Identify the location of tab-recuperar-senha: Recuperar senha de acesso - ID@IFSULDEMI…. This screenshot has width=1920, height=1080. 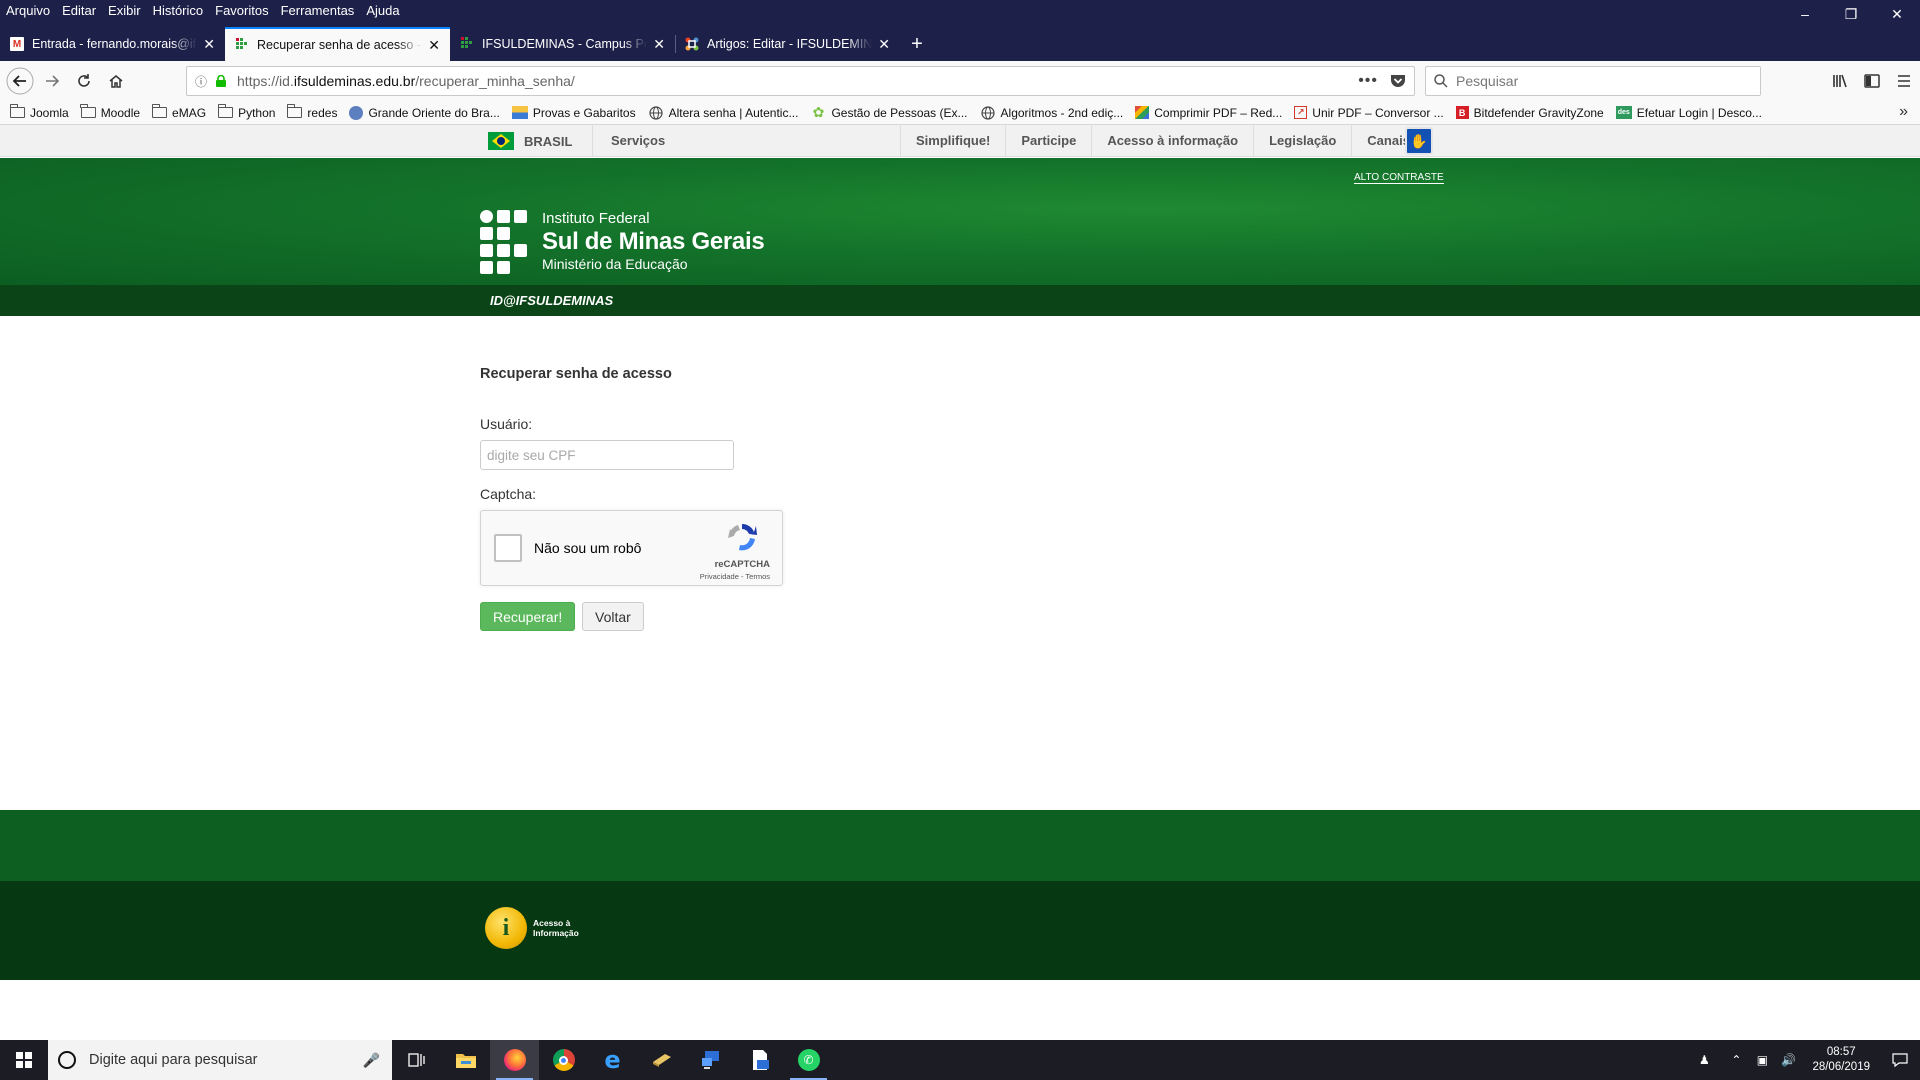
(337, 44).